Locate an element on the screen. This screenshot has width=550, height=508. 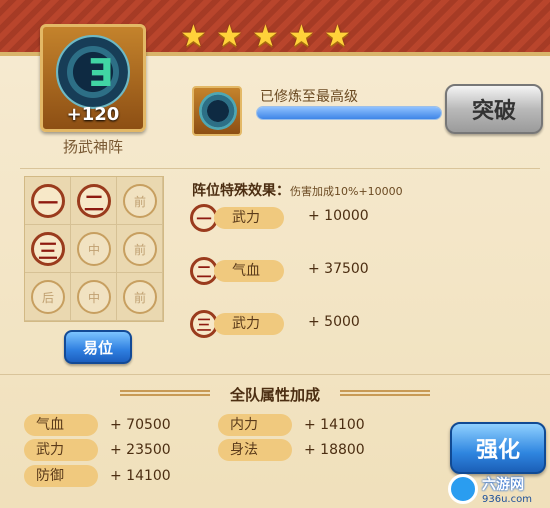
site-watermark: 六游网 936u.com is located at coordinates (499, 489).